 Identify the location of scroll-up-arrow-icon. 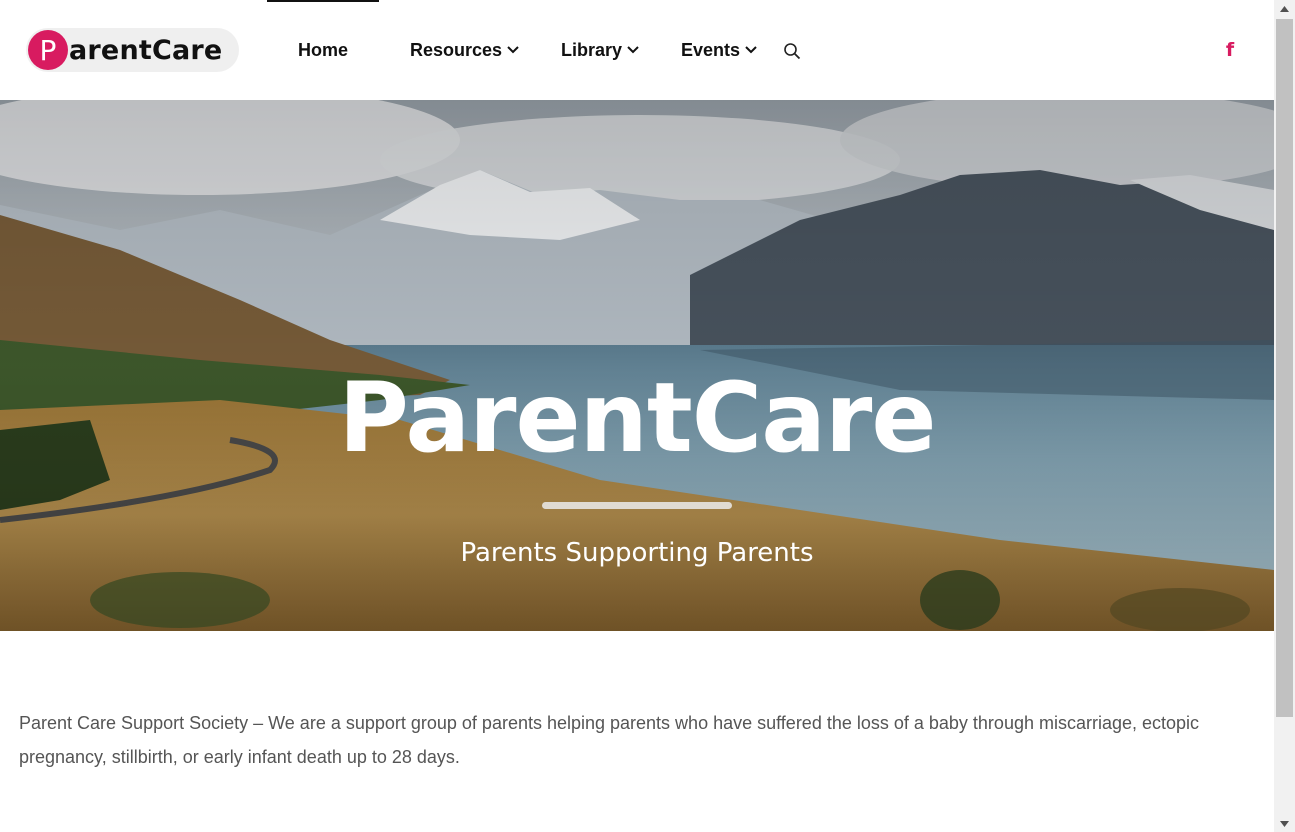
(1284, 8).